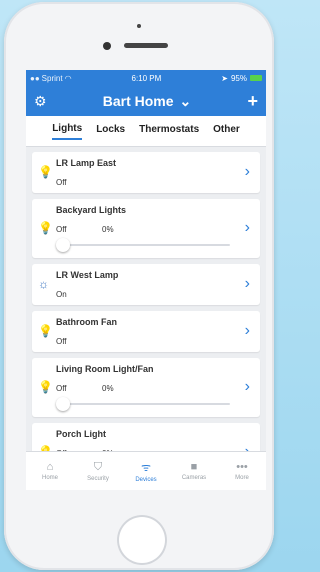 The height and width of the screenshot is (572, 320). I want to click on proximity-sensor, so click(139, 26).